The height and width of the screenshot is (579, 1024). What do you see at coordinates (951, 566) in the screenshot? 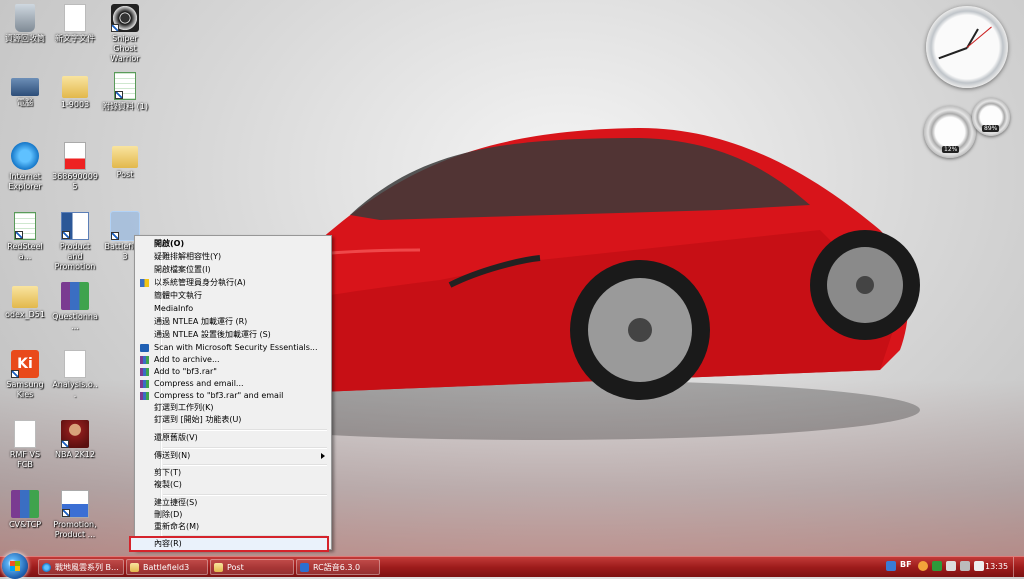
I see `flag-tray-icon` at bounding box center [951, 566].